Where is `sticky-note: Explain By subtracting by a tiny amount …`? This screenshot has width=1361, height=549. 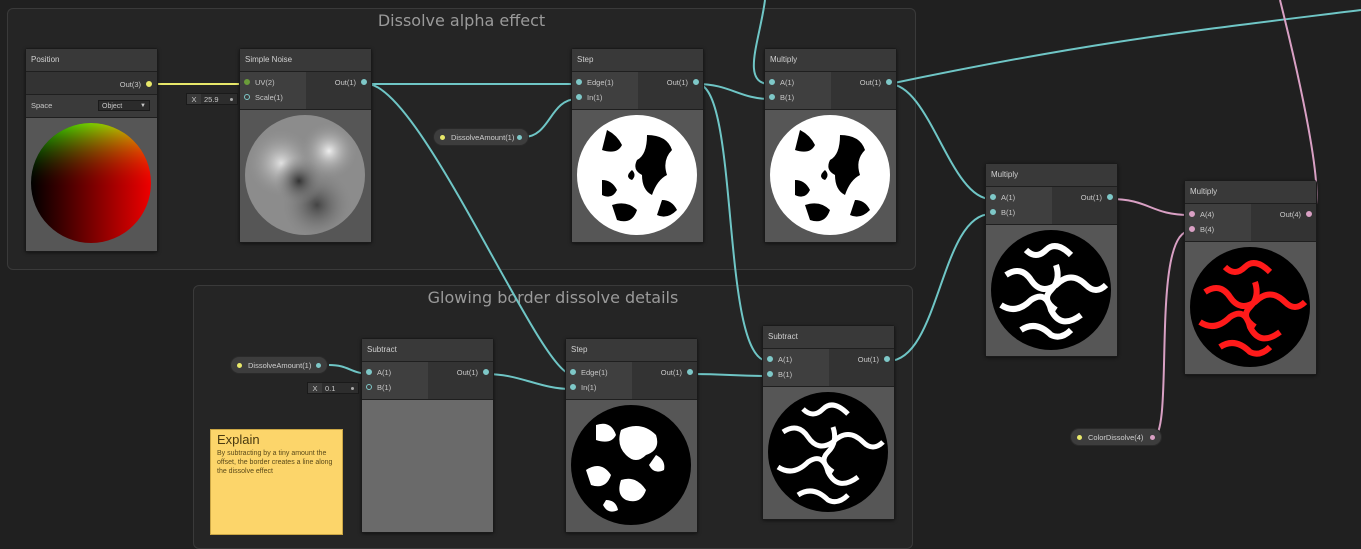
sticky-note: Explain By subtracting by a tiny amount … is located at coordinates (276, 482).